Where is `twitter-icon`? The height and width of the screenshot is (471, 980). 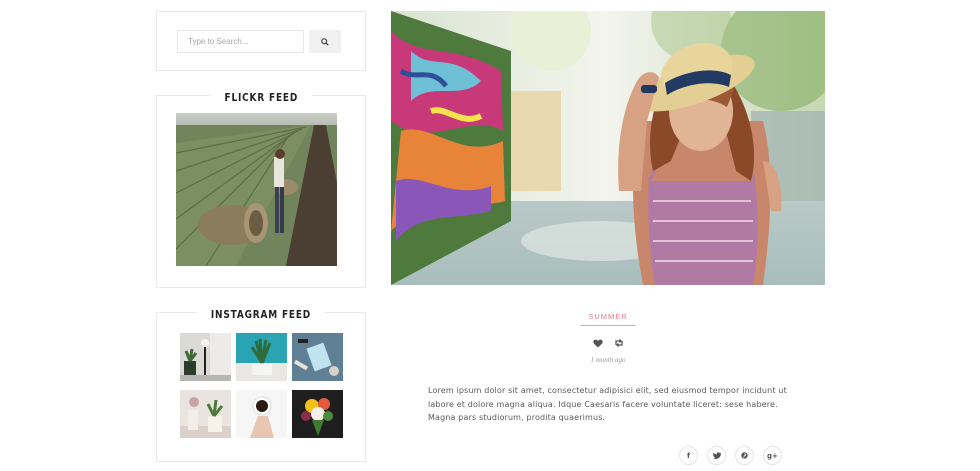 twitter-icon is located at coordinates (716, 455).